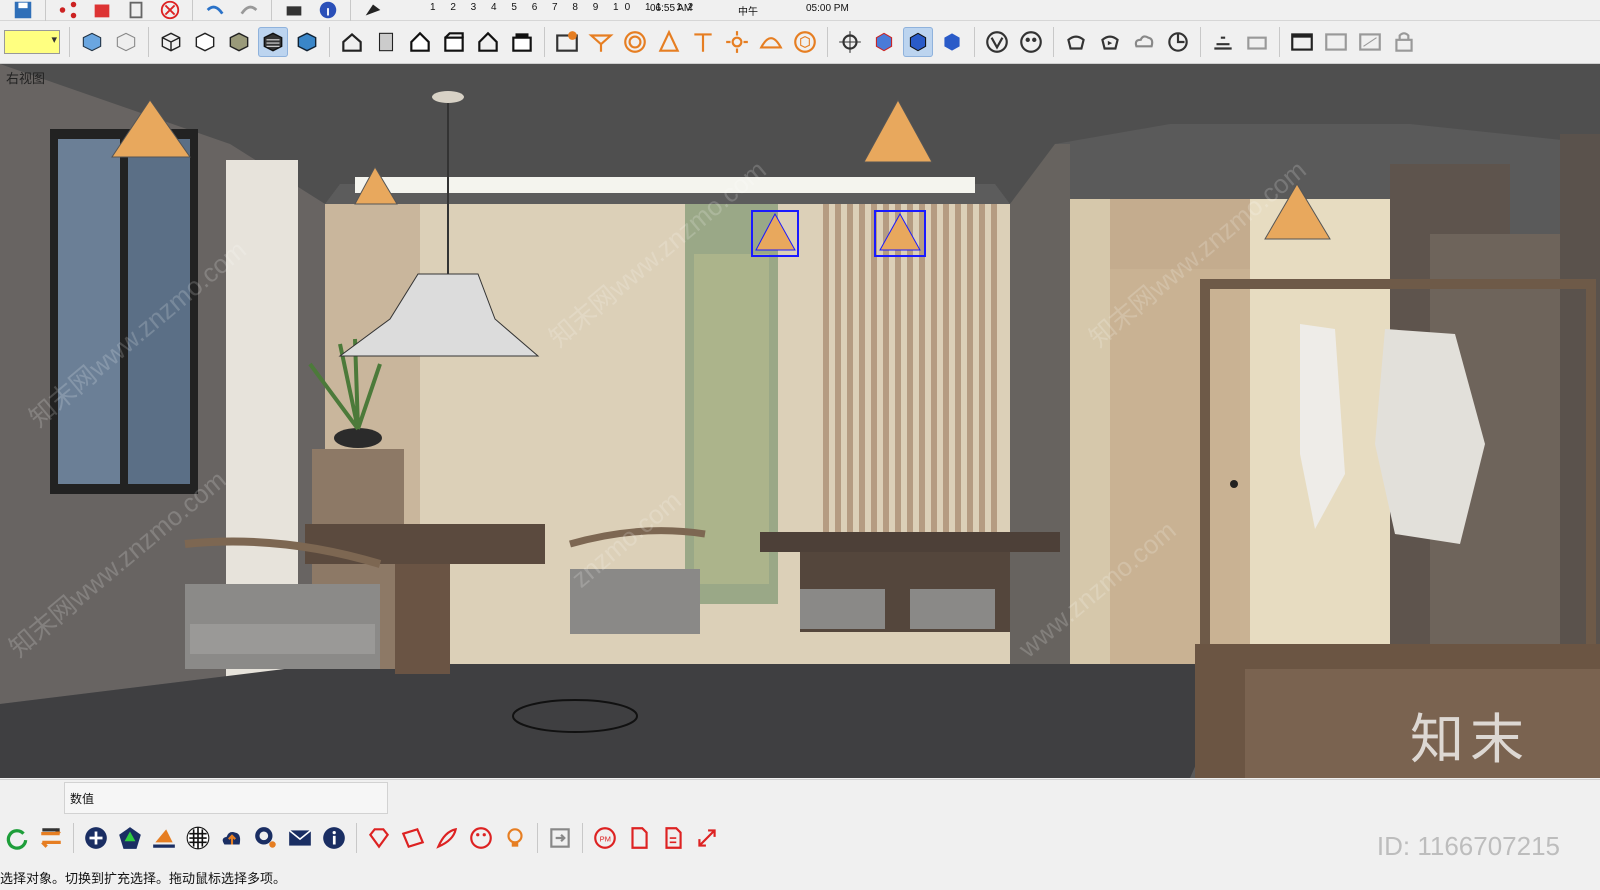  I want to click on shadow-noon: 中午, so click(748, 12).